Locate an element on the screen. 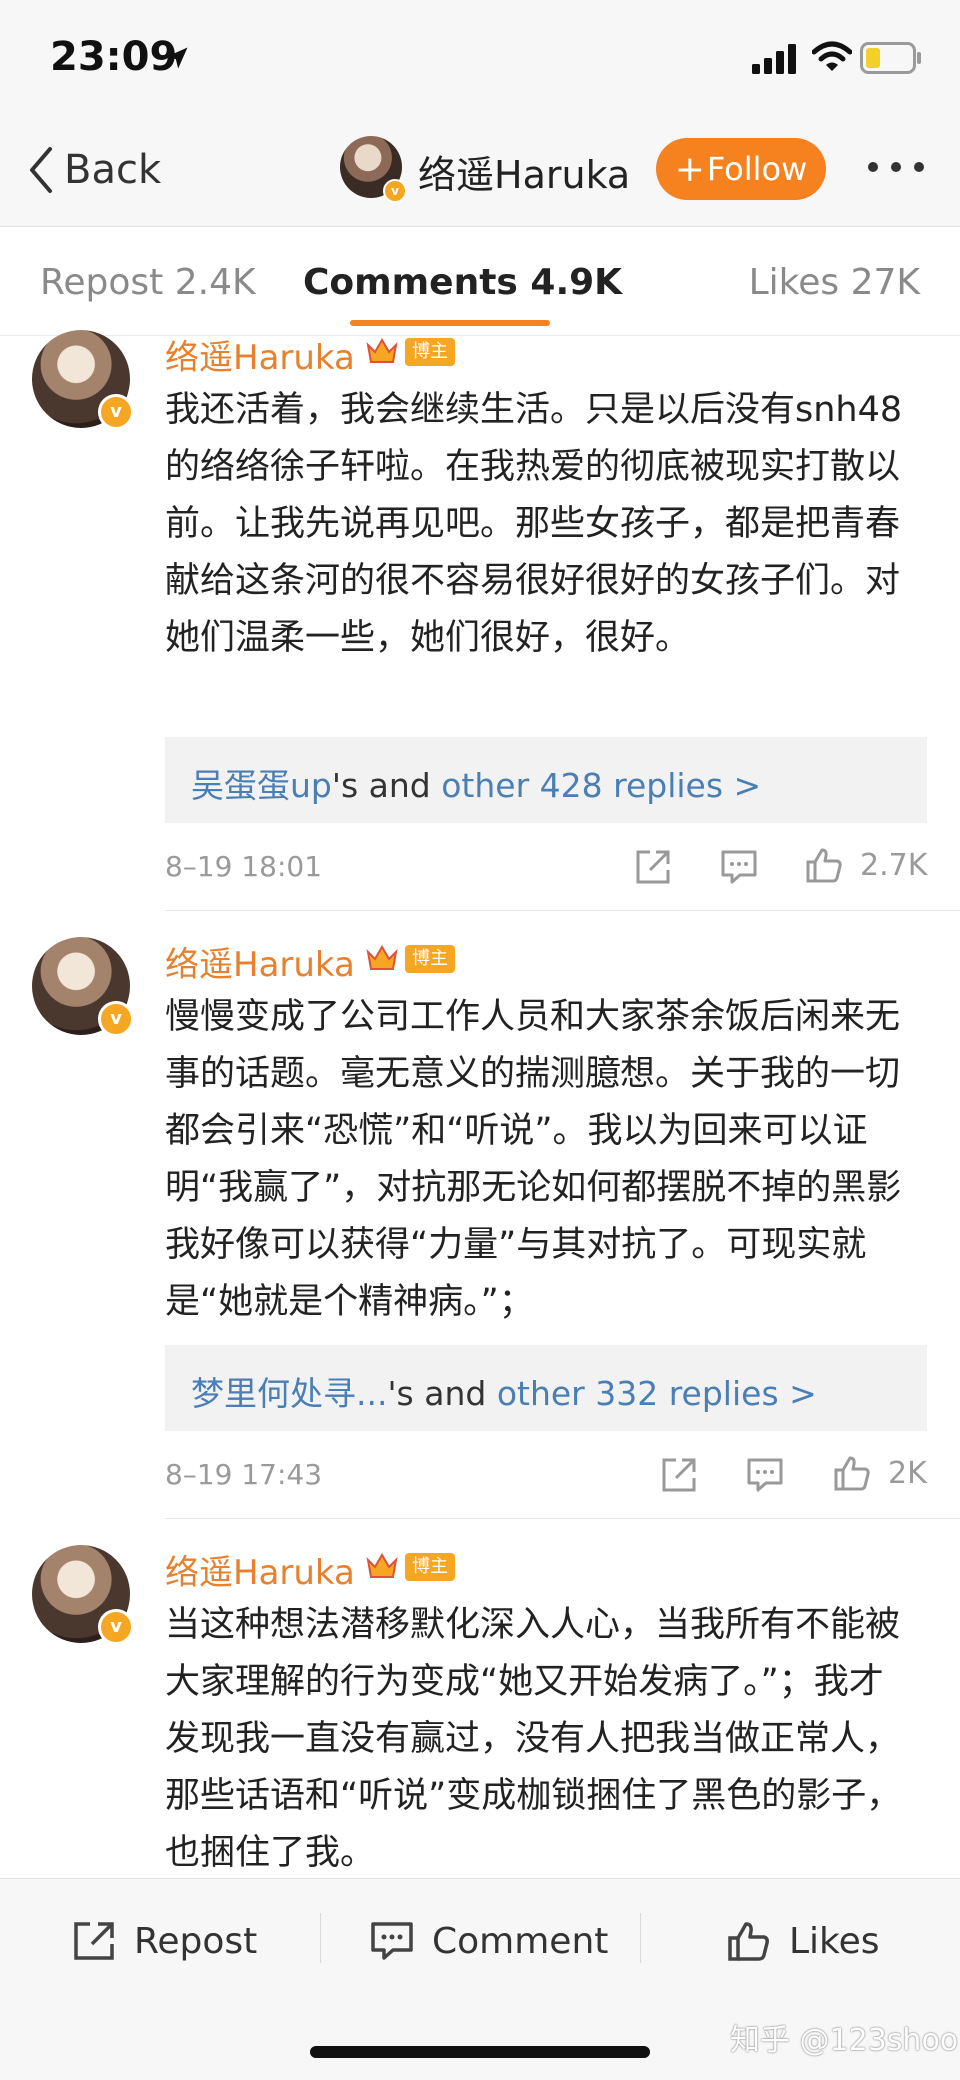 Image resolution: width=960 pixels, height=2080 pixels. reply-user: 吴蛋蛋up is located at coordinates (261, 785).